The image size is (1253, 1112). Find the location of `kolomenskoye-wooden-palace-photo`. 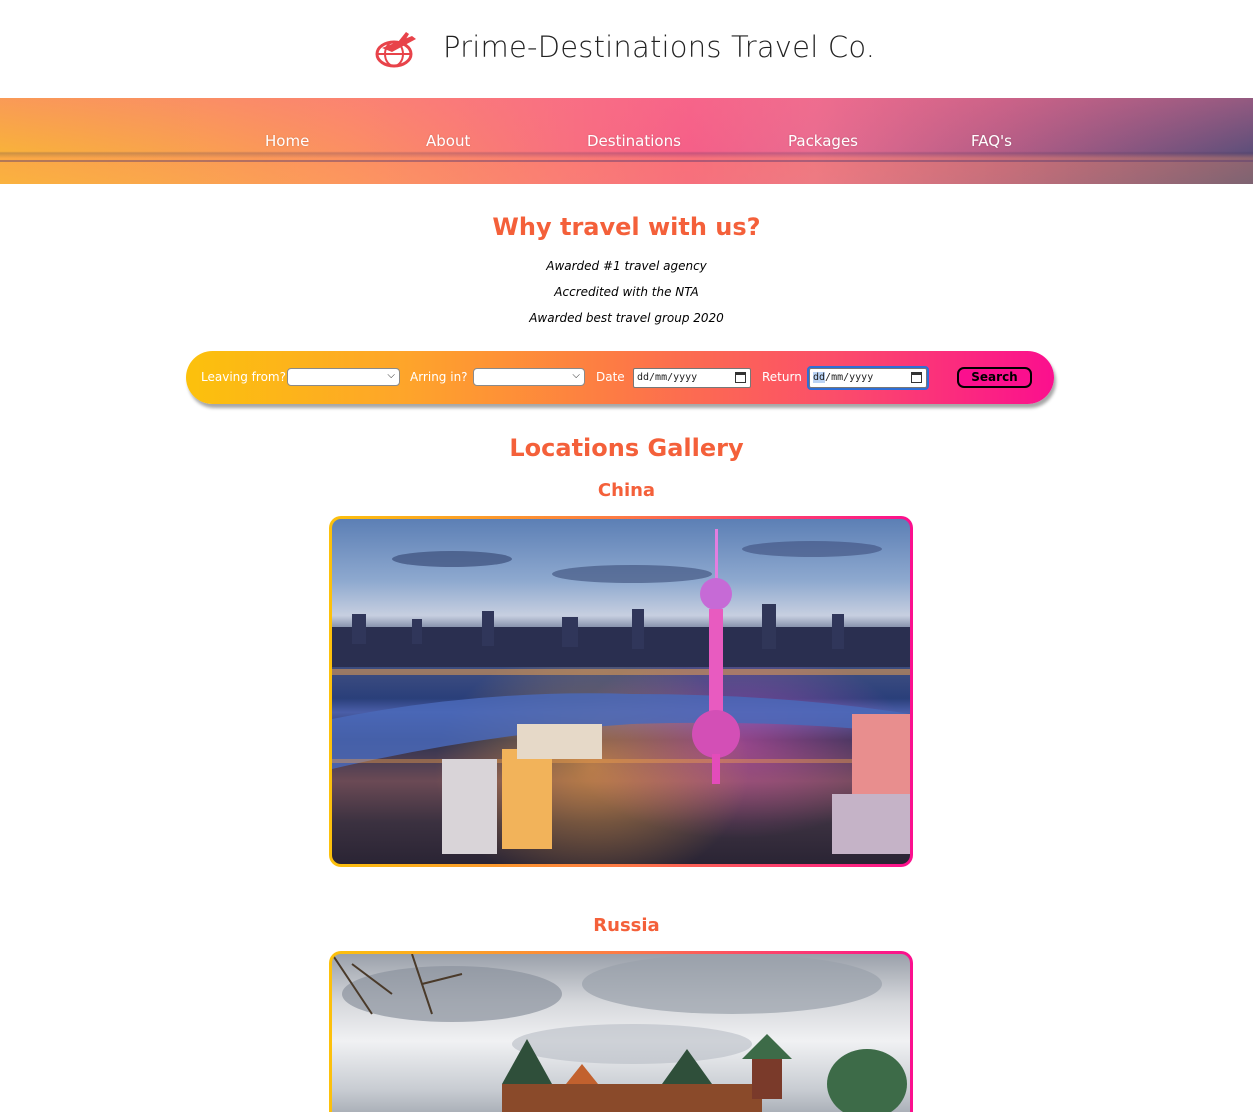

kolomenskoye-wooden-palace-photo is located at coordinates (621, 1033).